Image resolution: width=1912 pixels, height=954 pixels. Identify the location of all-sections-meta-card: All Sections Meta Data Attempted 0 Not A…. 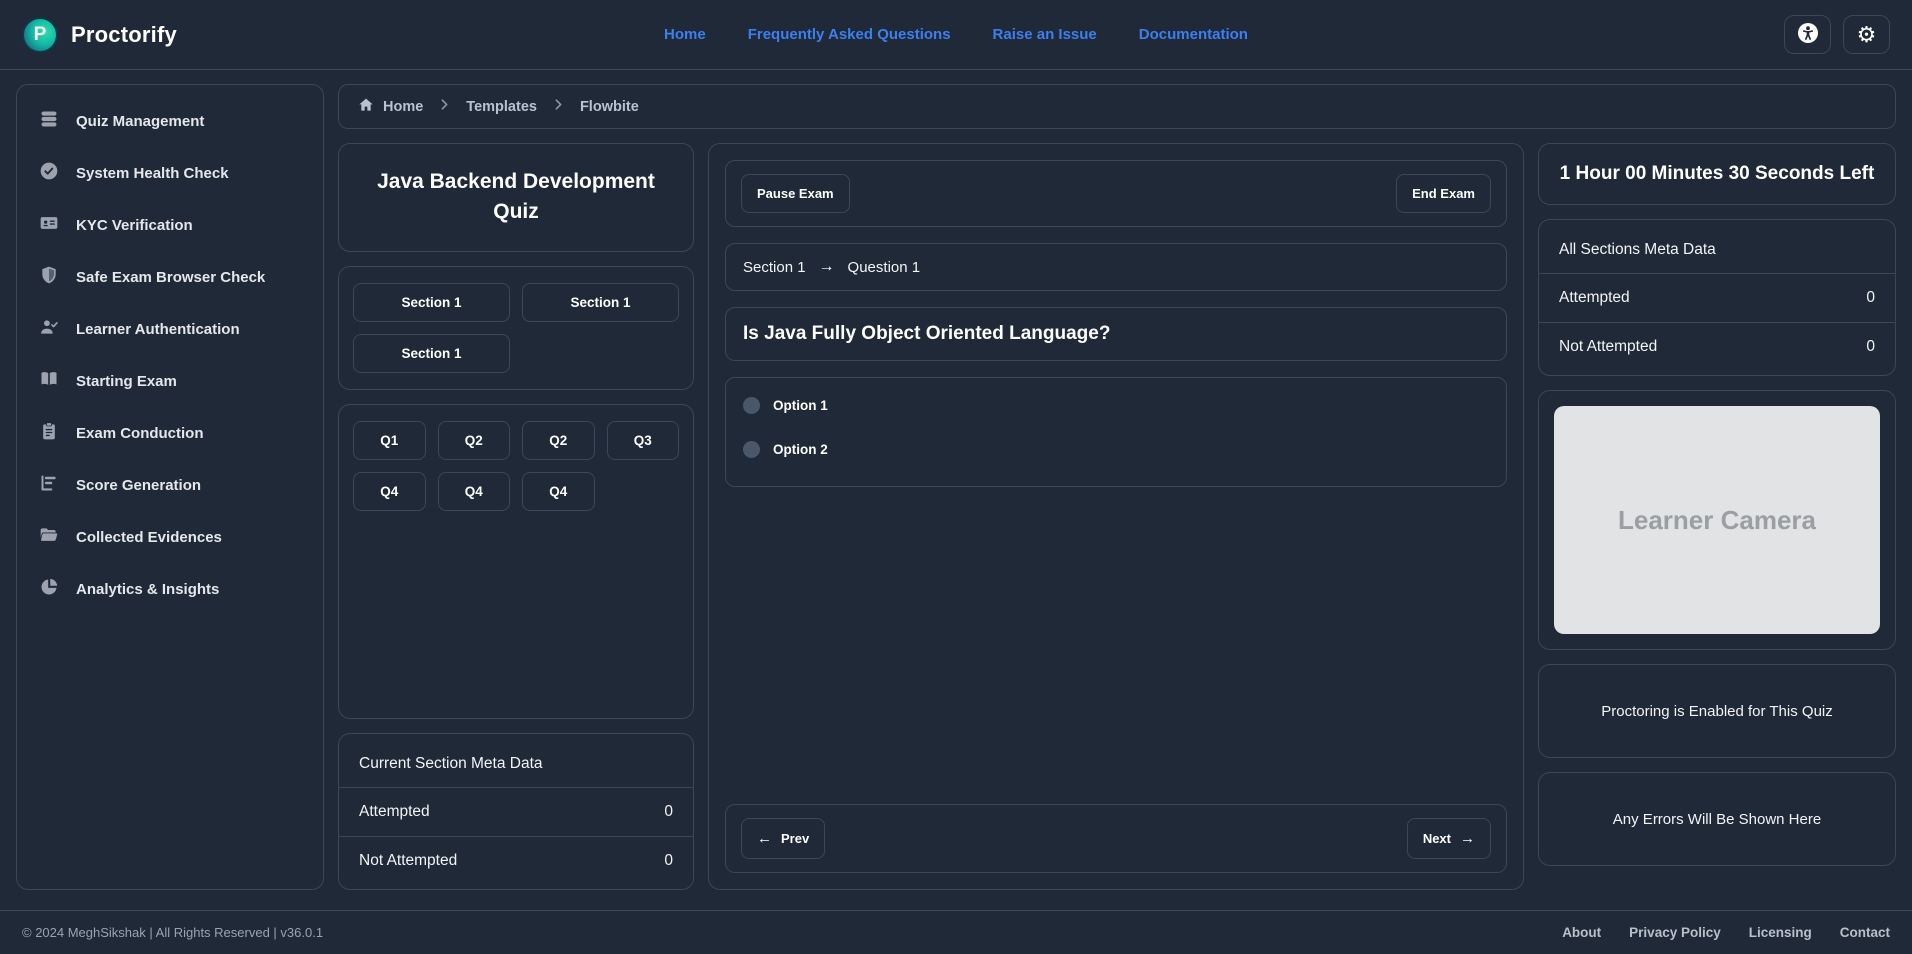
(1717, 297).